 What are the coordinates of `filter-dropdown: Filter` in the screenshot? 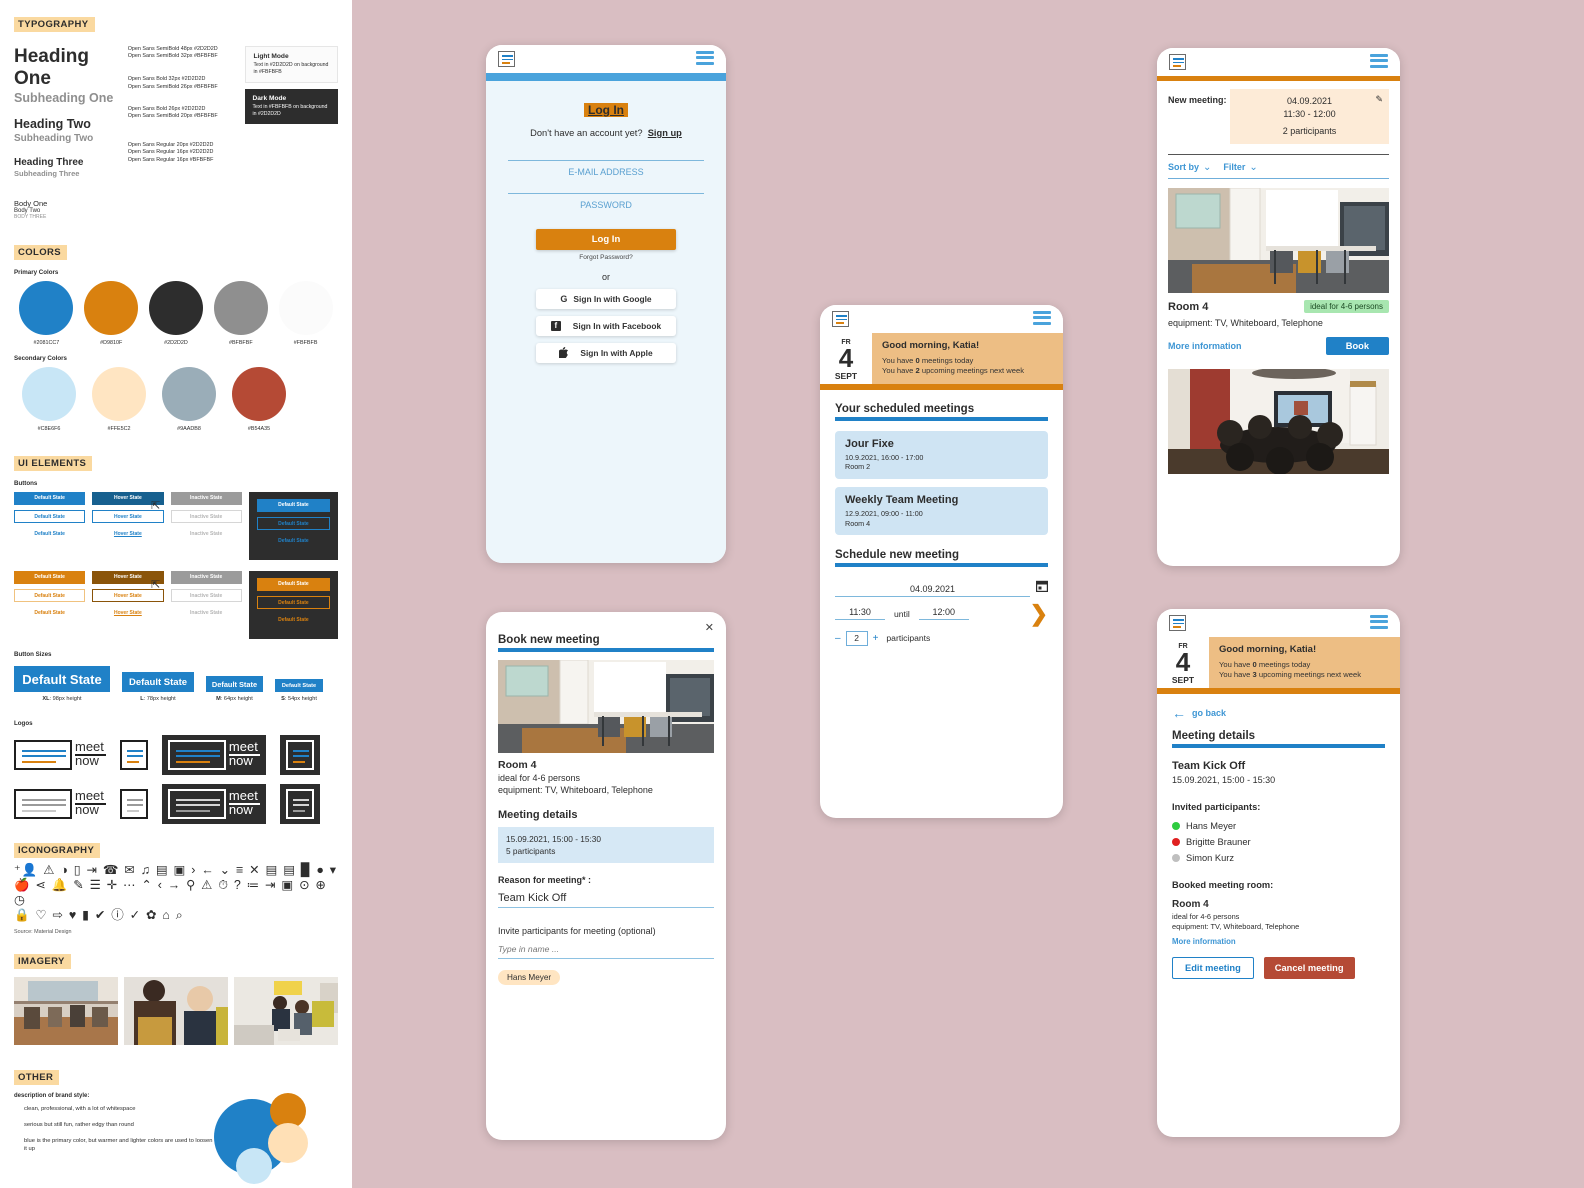 It's located at (1234, 167).